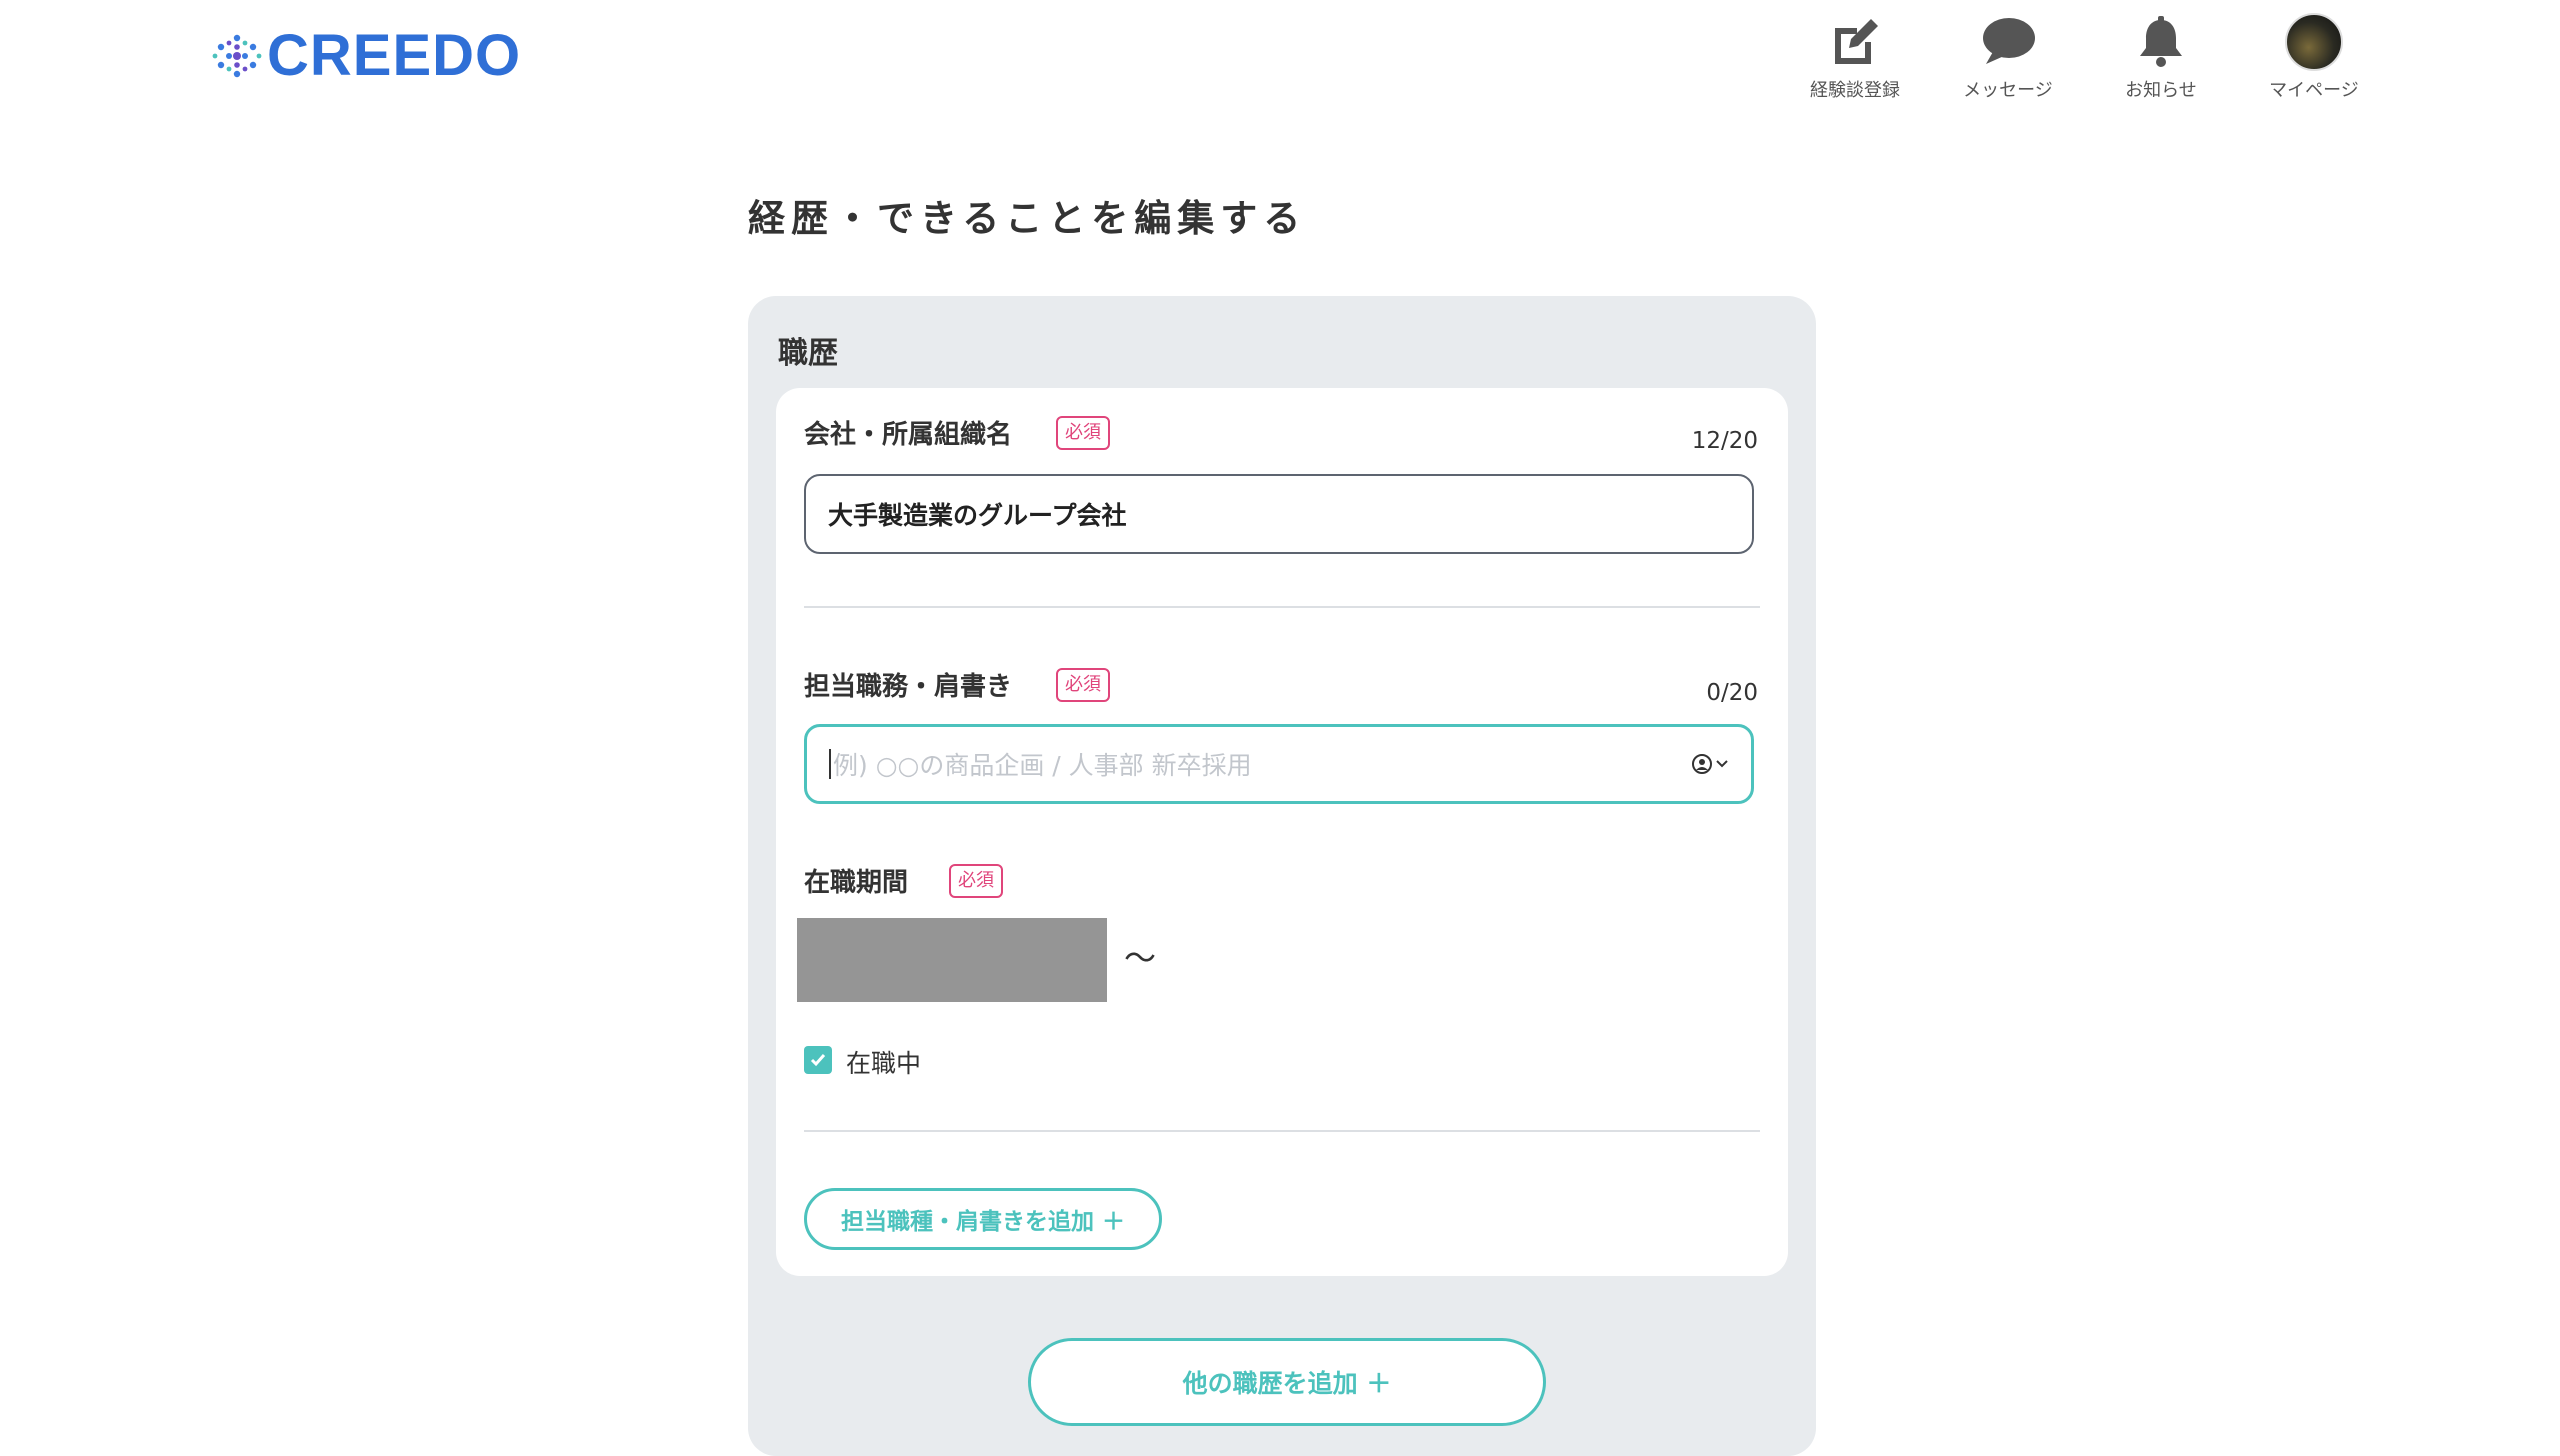 This screenshot has height=1456, width=2560. Describe the element at coordinates (1732, 693) in the screenshot. I see `position-char-count: 0/20` at that location.